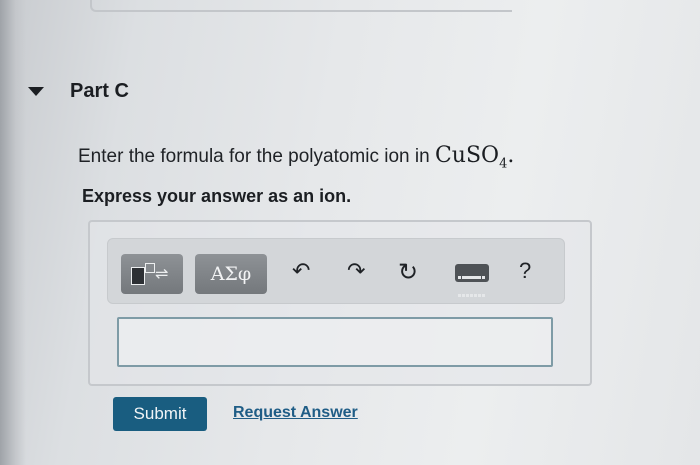 The height and width of the screenshot is (465, 700). What do you see at coordinates (356, 272) in the screenshot?
I see `redo-icon: ↷` at bounding box center [356, 272].